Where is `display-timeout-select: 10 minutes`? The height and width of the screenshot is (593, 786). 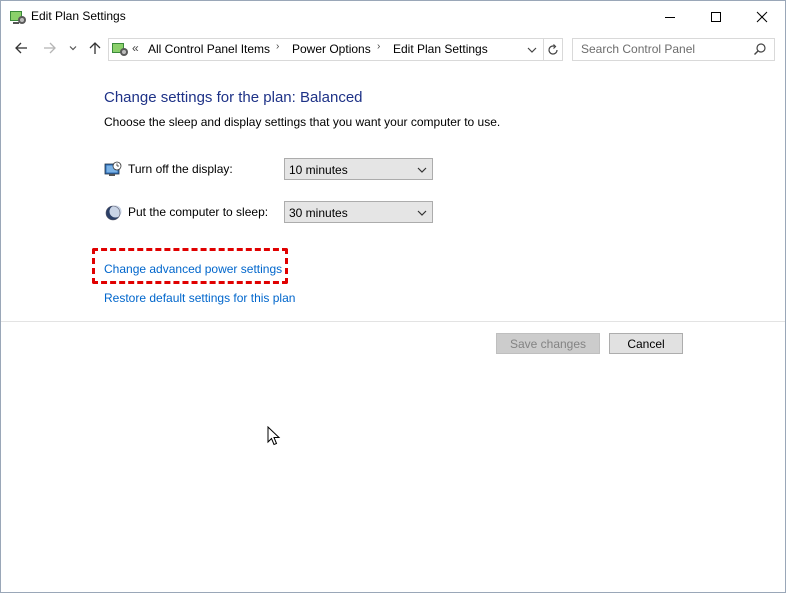
display-timeout-select: 10 minutes is located at coordinates (358, 169).